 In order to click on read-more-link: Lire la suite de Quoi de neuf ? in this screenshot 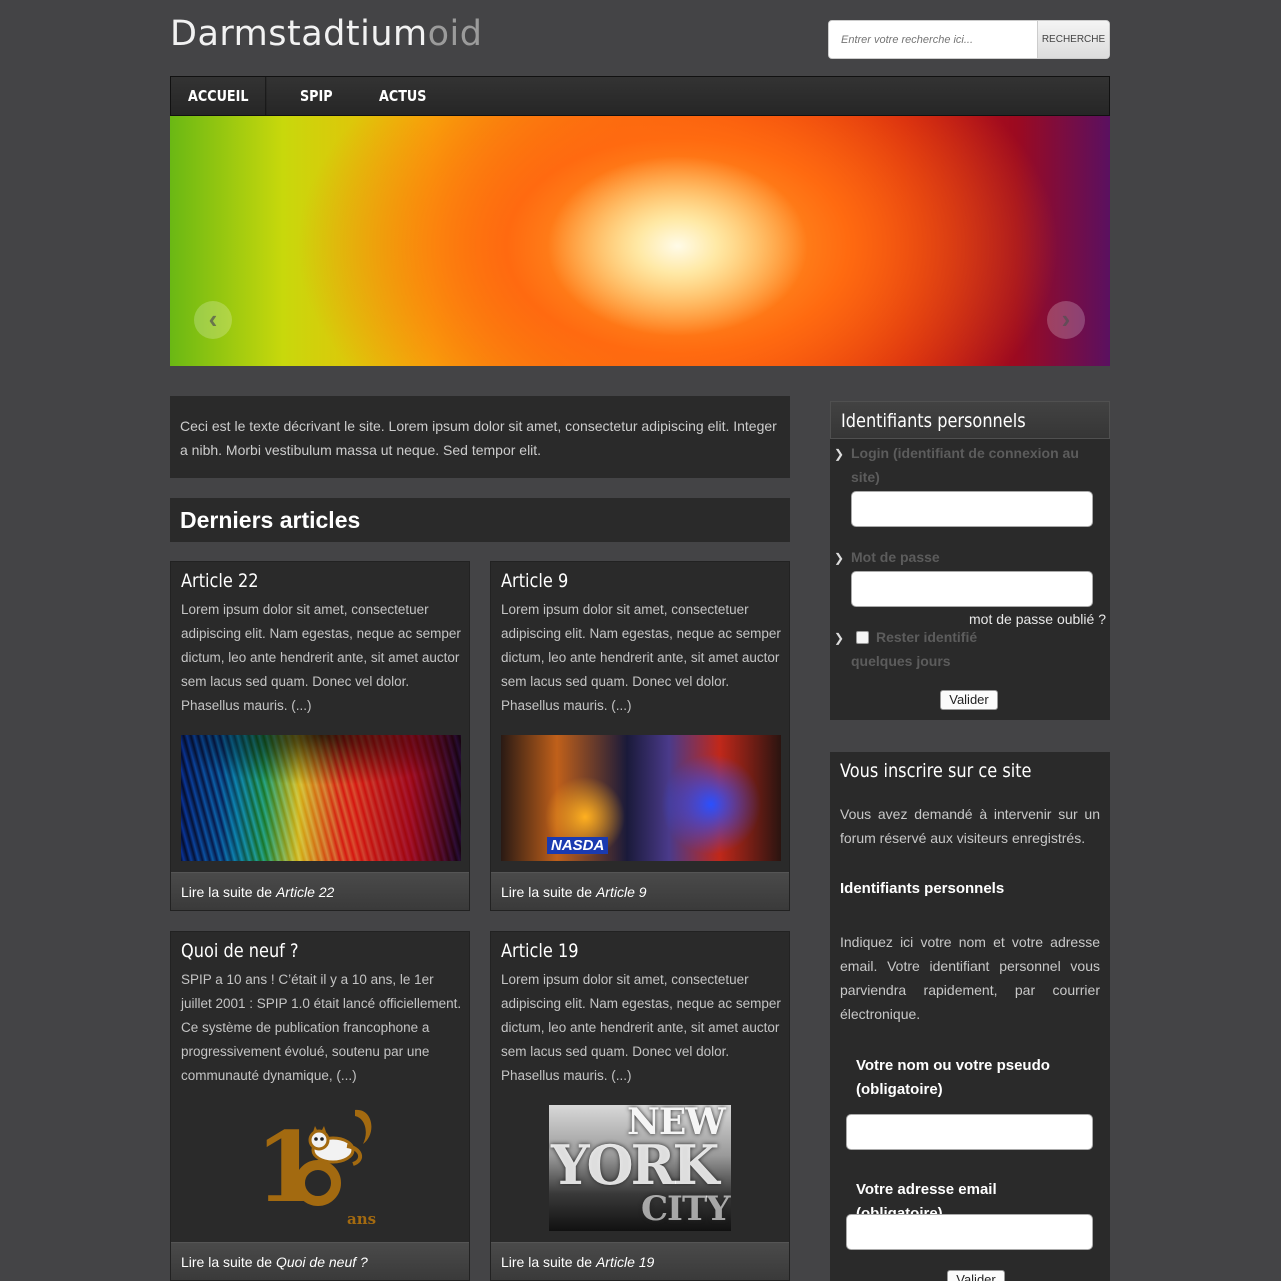, I will do `click(320, 1261)`.